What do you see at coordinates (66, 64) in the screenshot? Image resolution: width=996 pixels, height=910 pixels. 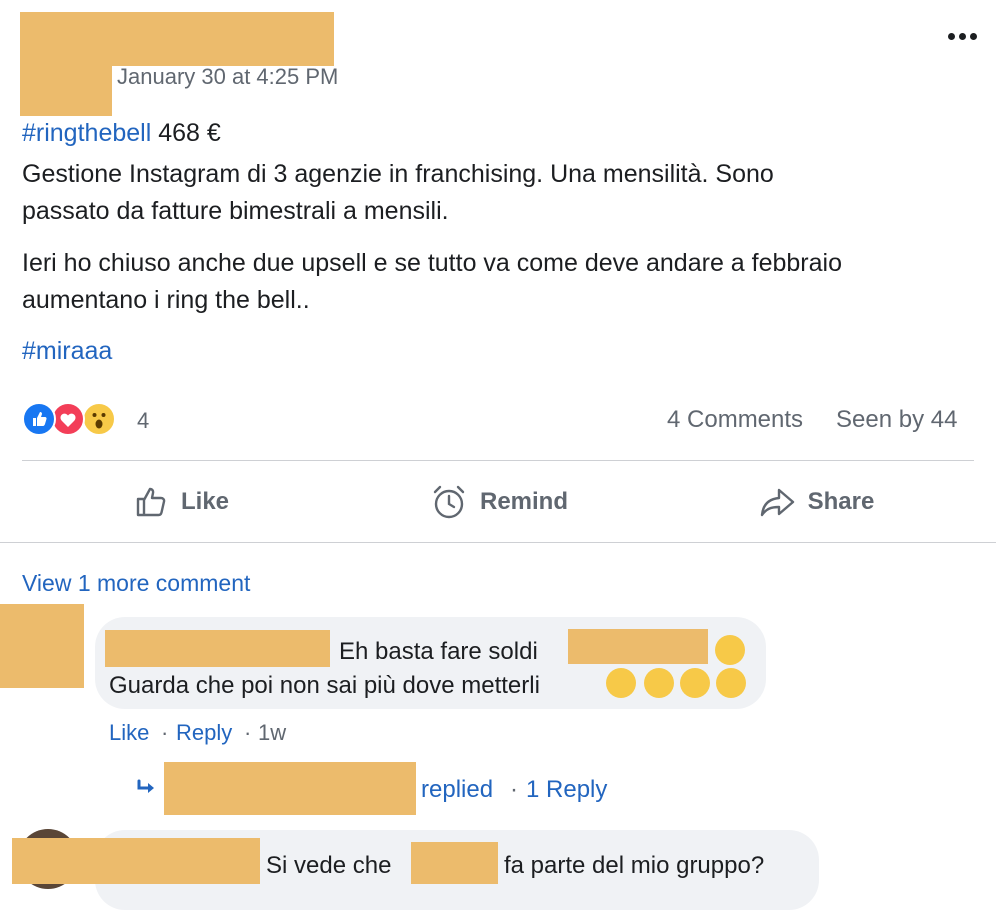 I see `redacted-author-avatar` at bounding box center [66, 64].